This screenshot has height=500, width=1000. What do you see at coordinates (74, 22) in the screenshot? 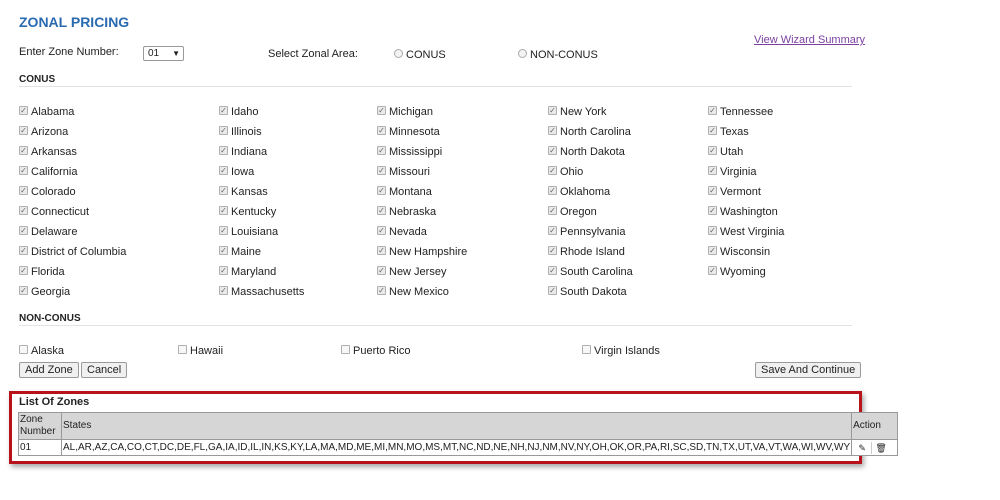
I see `page-title: ZONAL PRICING` at bounding box center [74, 22].